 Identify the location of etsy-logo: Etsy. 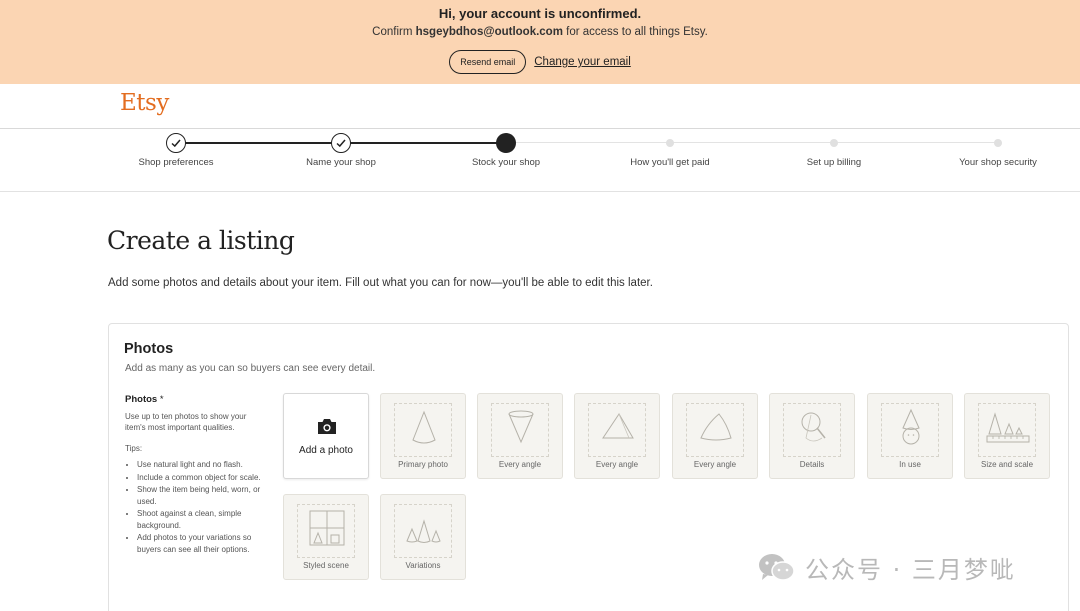
(144, 103).